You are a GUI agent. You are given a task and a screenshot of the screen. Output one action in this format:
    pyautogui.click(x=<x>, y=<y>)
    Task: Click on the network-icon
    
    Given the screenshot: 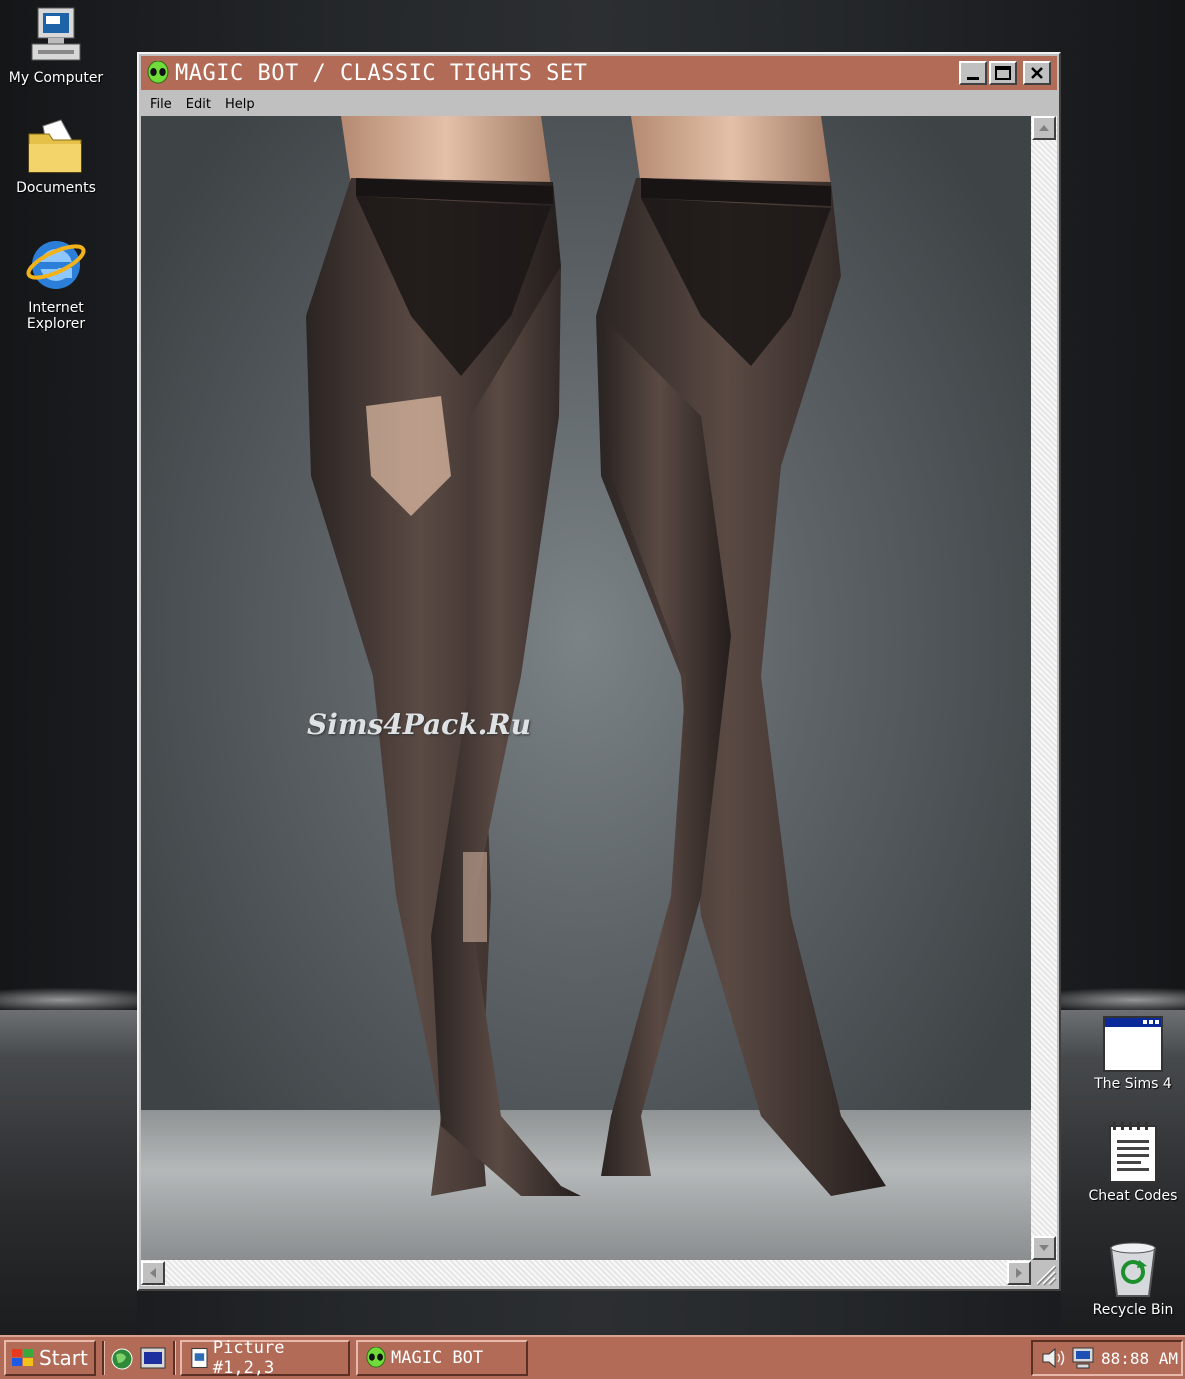 What is the action you would take?
    pyautogui.click(x=1083, y=1358)
    